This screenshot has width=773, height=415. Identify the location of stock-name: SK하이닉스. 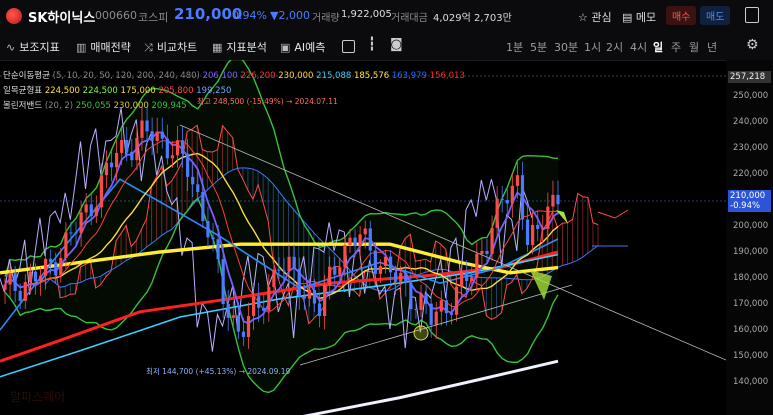
(61, 16).